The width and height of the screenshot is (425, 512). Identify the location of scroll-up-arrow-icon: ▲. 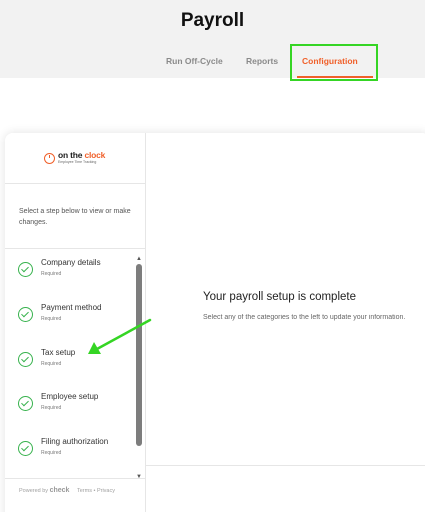
(139, 259).